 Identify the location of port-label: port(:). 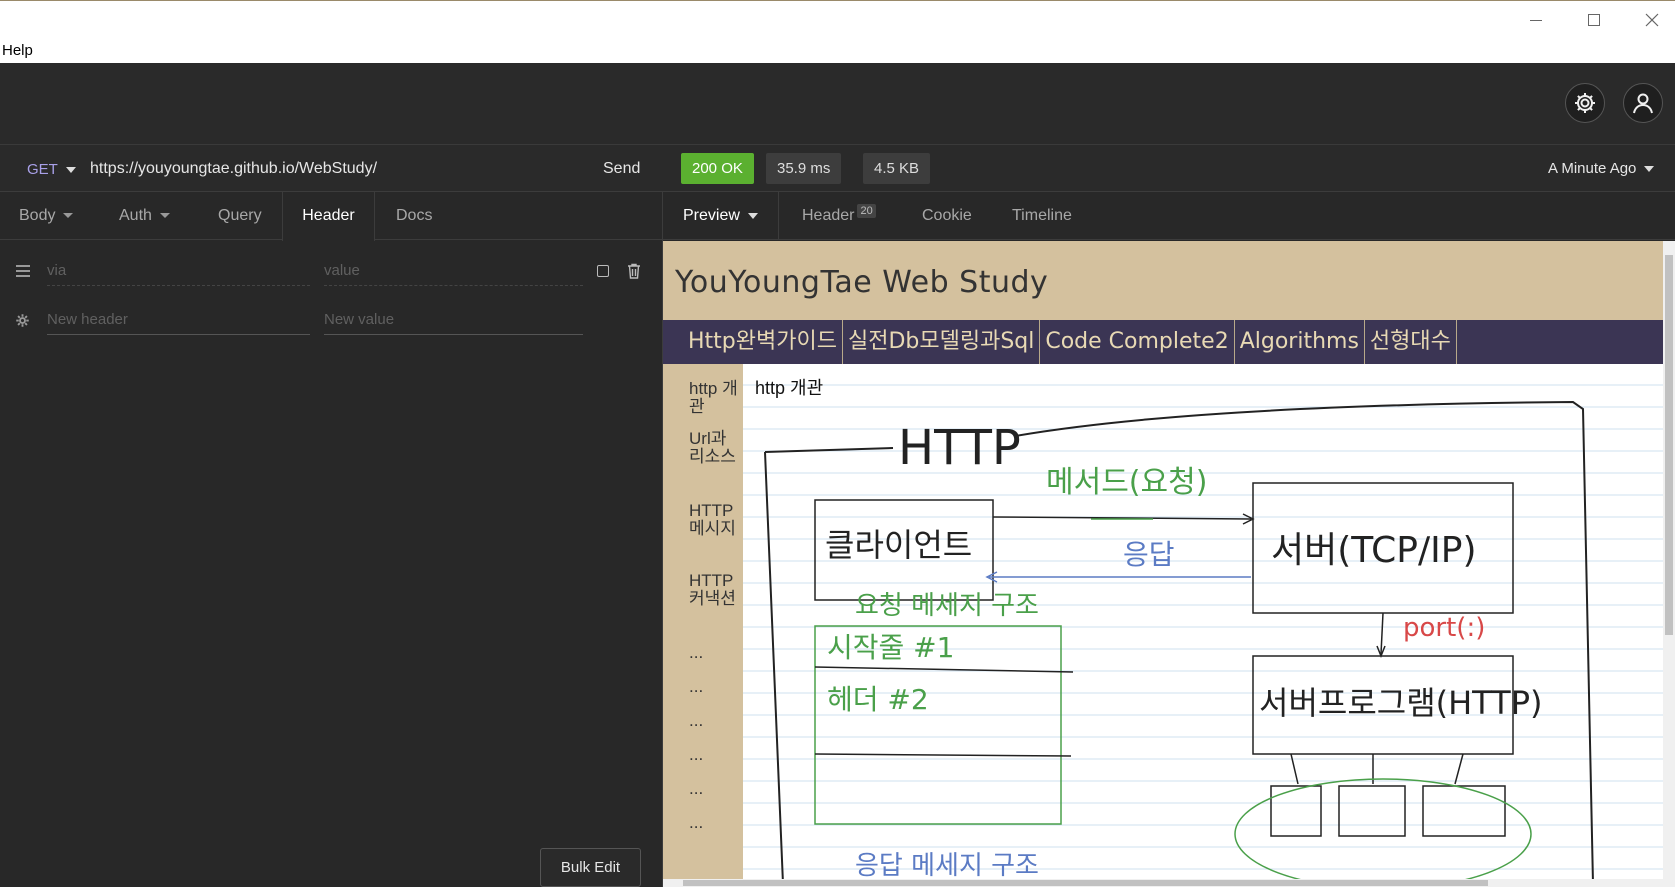
(1444, 628).